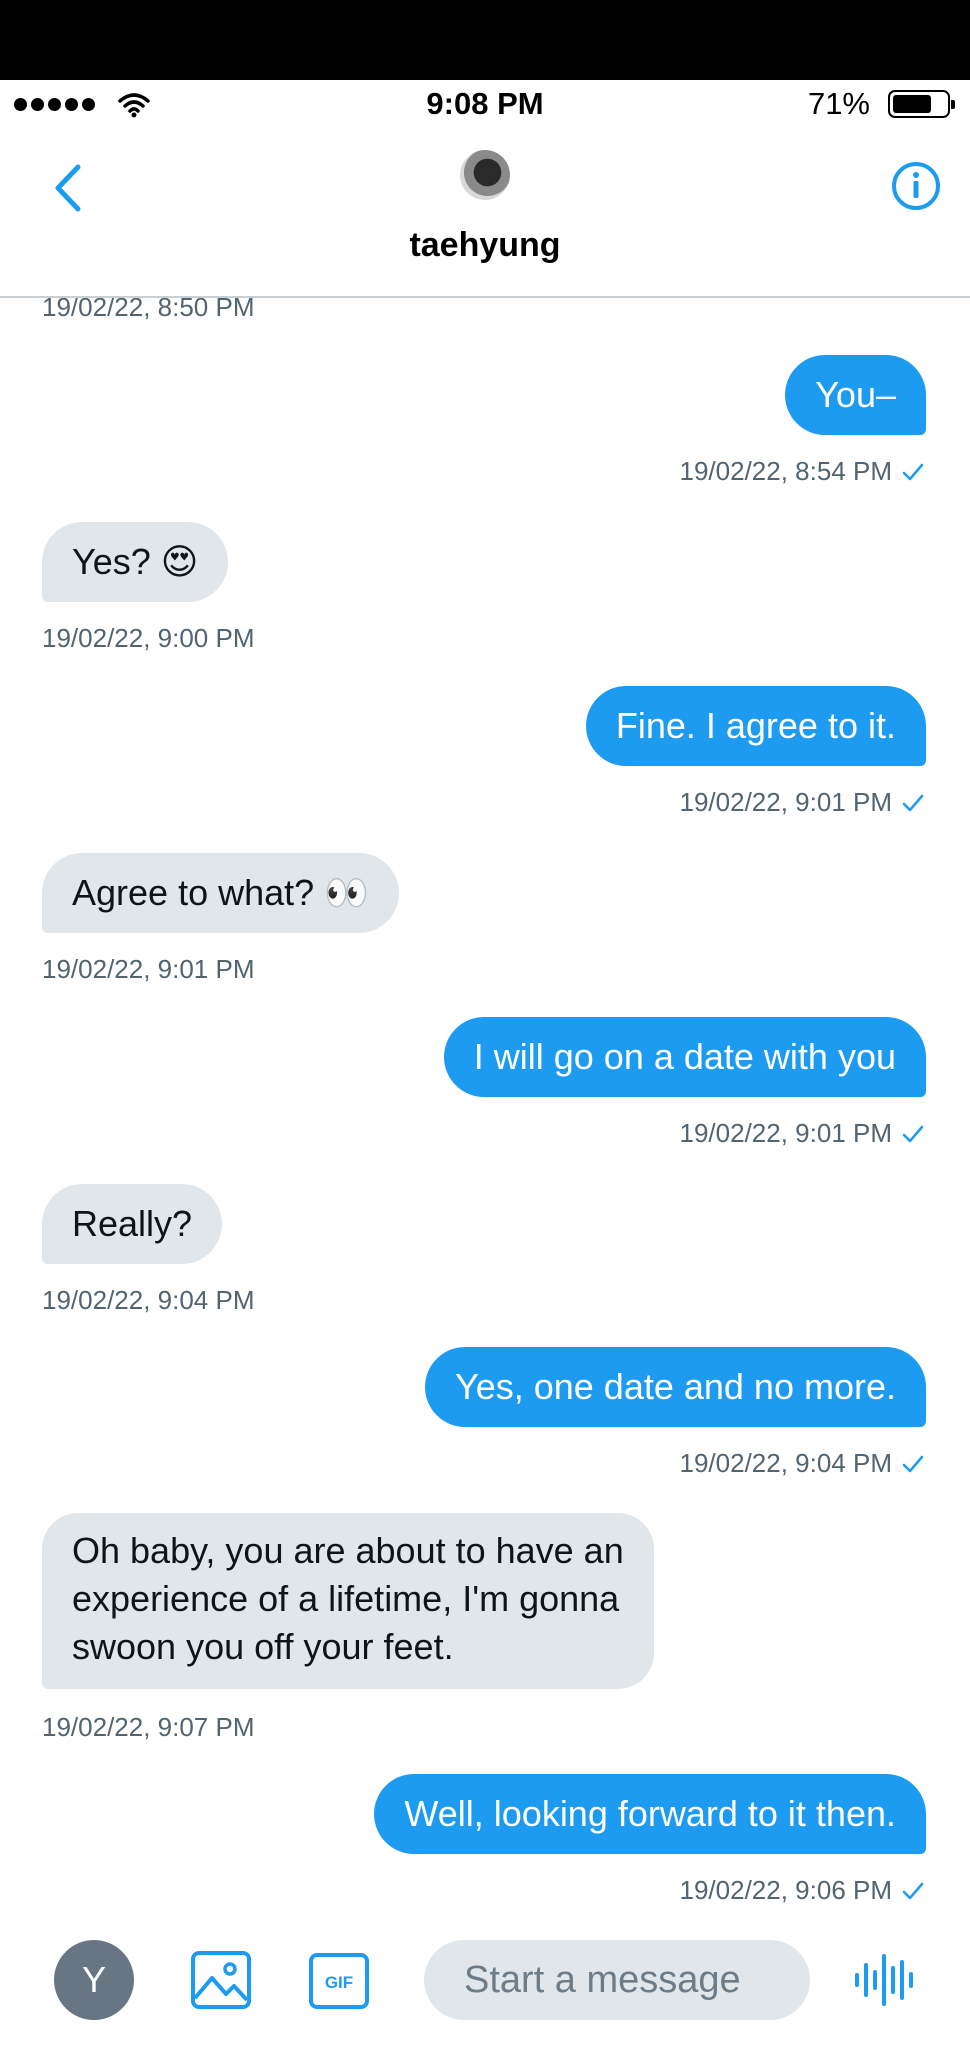 The width and height of the screenshot is (970, 2048). I want to click on message-timestamp: 19/02/22, 9:07 PM, so click(148, 1727).